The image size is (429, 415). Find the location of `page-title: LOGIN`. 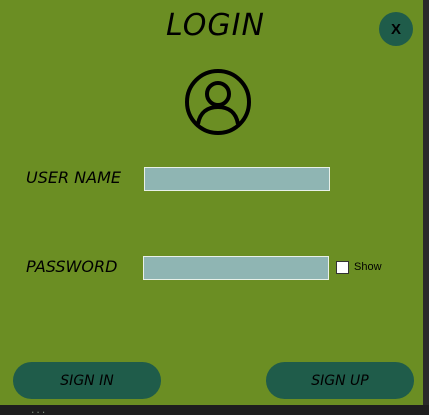

page-title: LOGIN is located at coordinates (215, 25).